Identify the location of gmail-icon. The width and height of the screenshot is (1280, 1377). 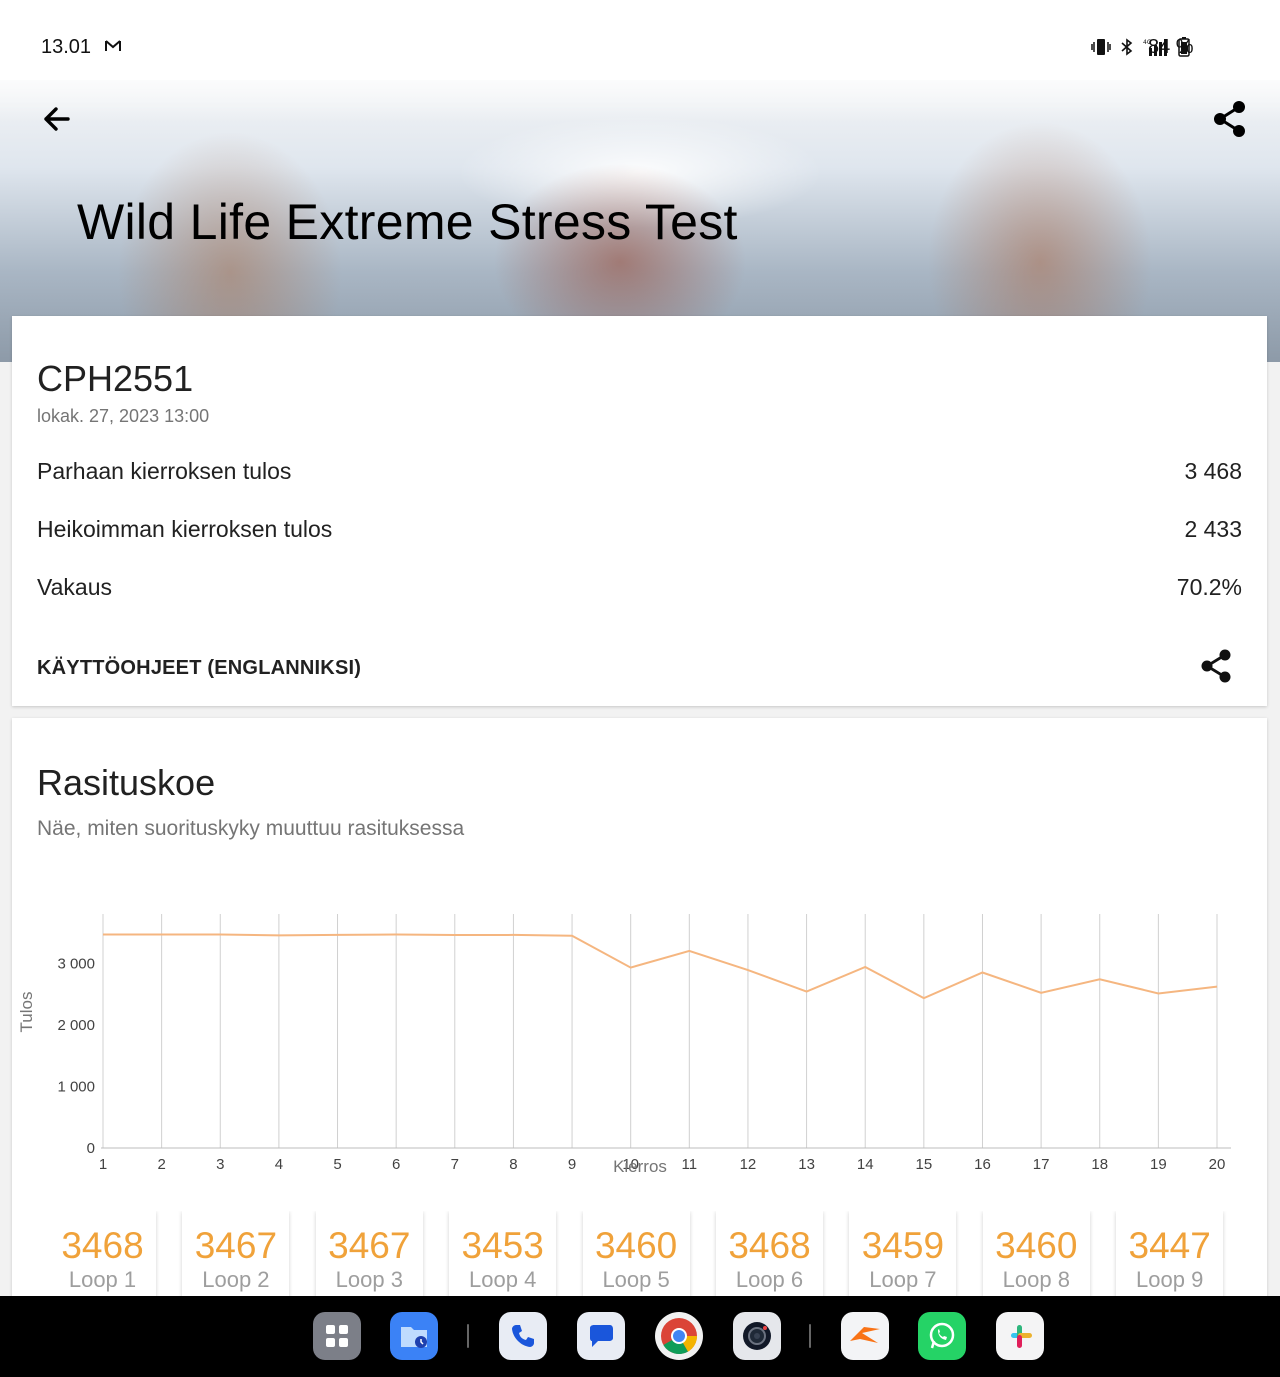
(113, 45).